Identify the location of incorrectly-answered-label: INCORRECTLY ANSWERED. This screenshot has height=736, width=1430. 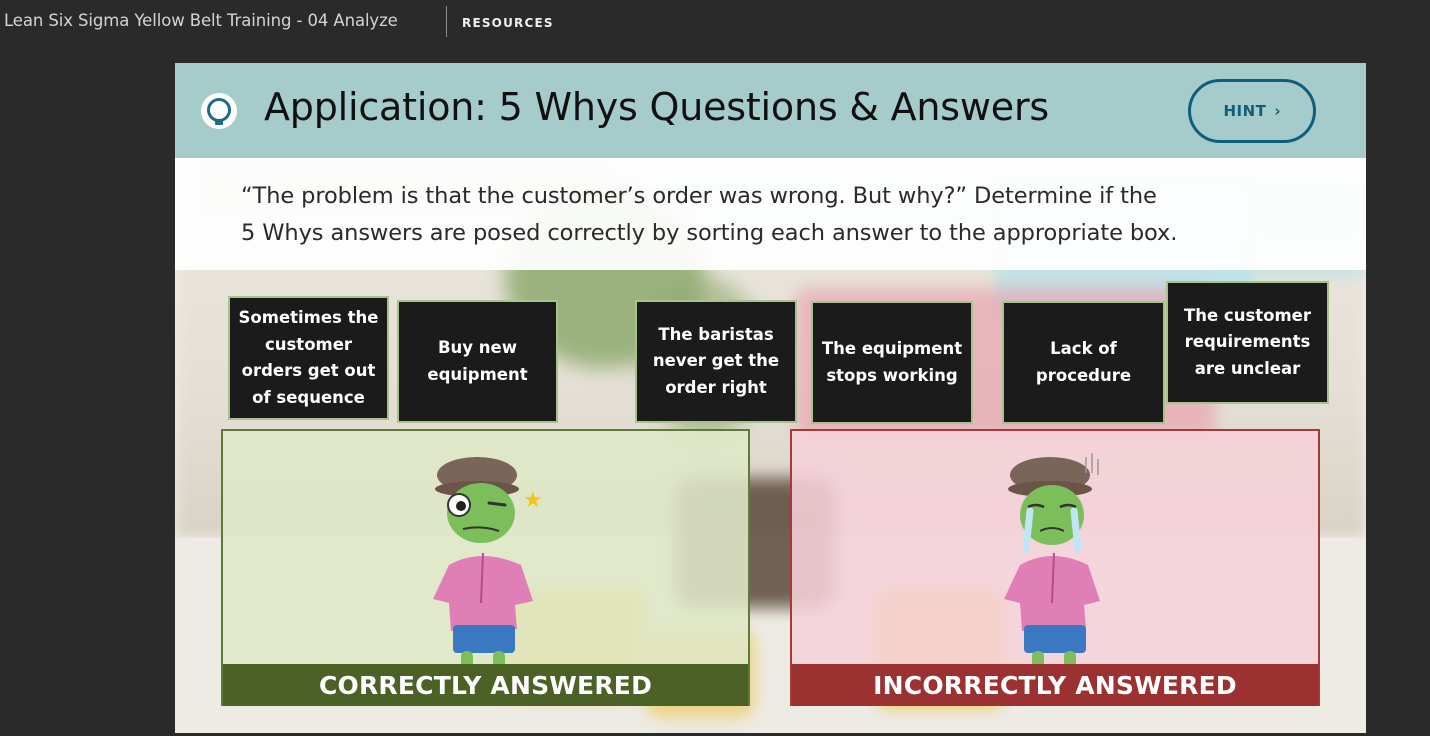
(1055, 685).